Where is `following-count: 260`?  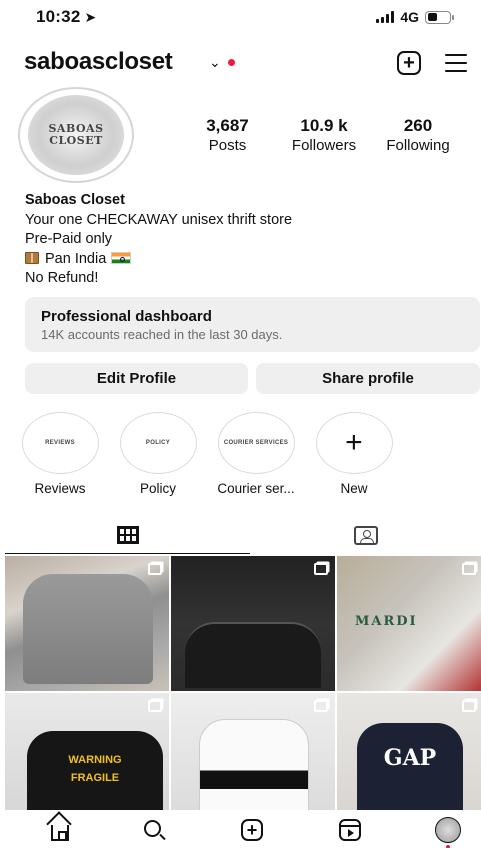 following-count: 260 is located at coordinates (418, 125).